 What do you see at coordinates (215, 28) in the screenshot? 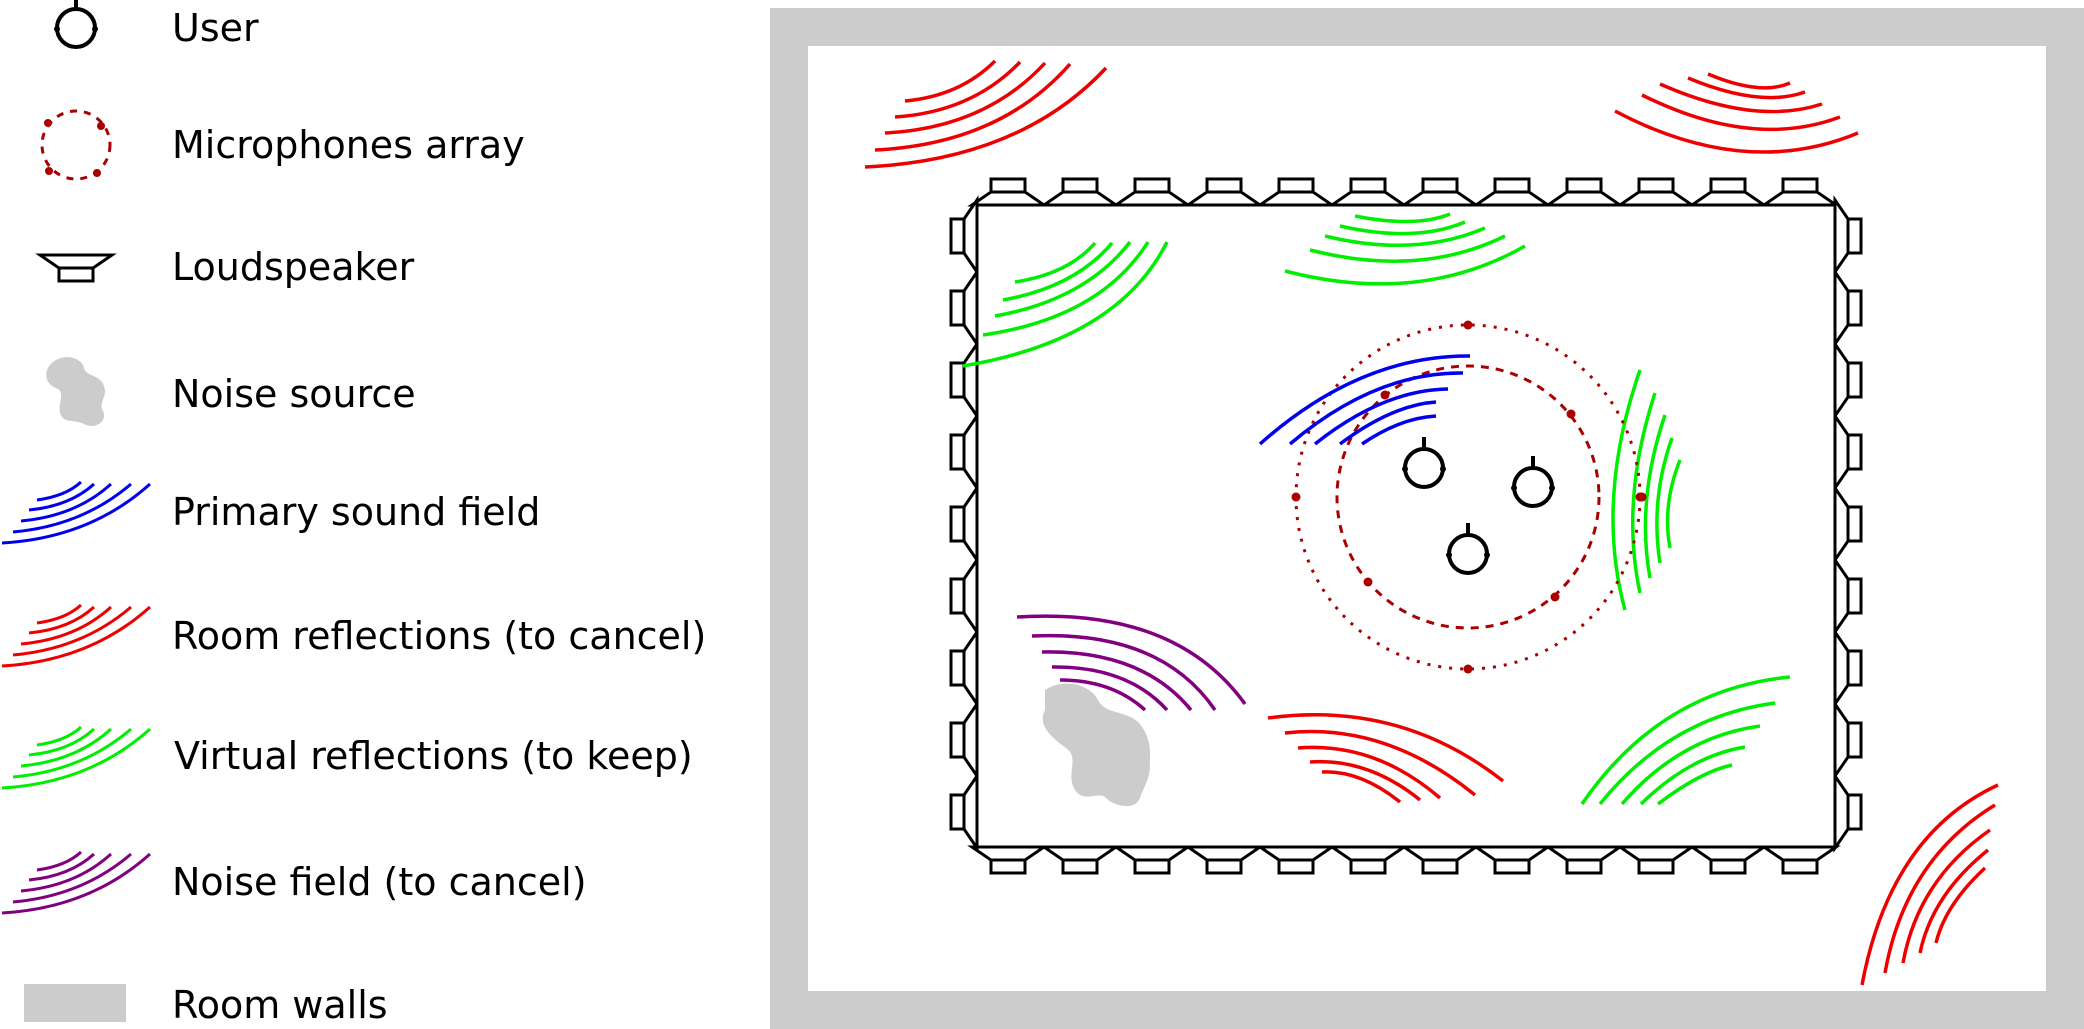
I see `legend-label-user: User` at bounding box center [215, 28].